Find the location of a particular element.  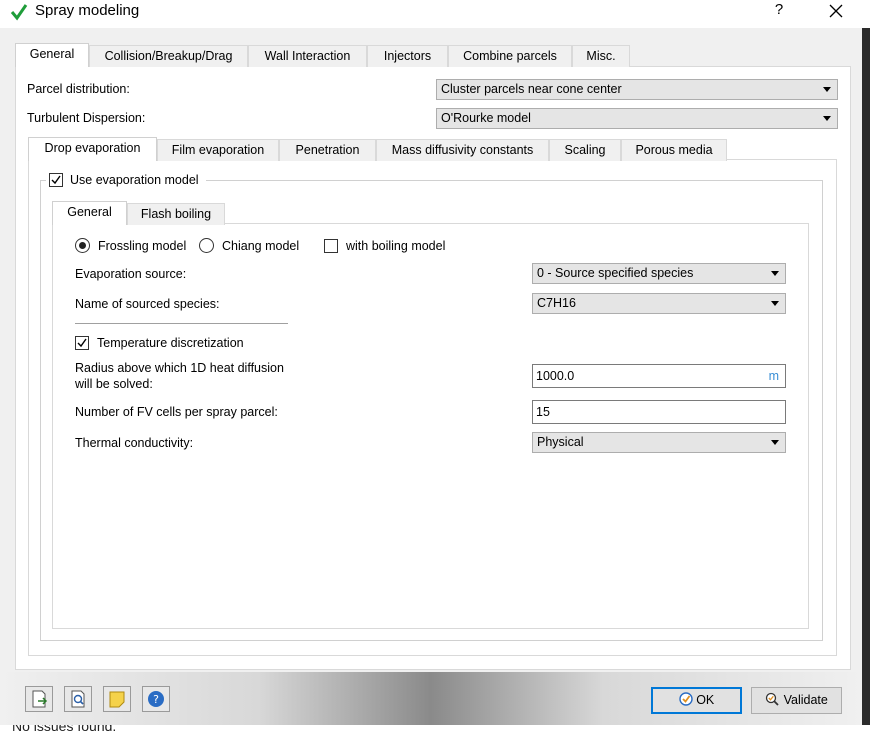

chiang-radio is located at coordinates (206, 245).